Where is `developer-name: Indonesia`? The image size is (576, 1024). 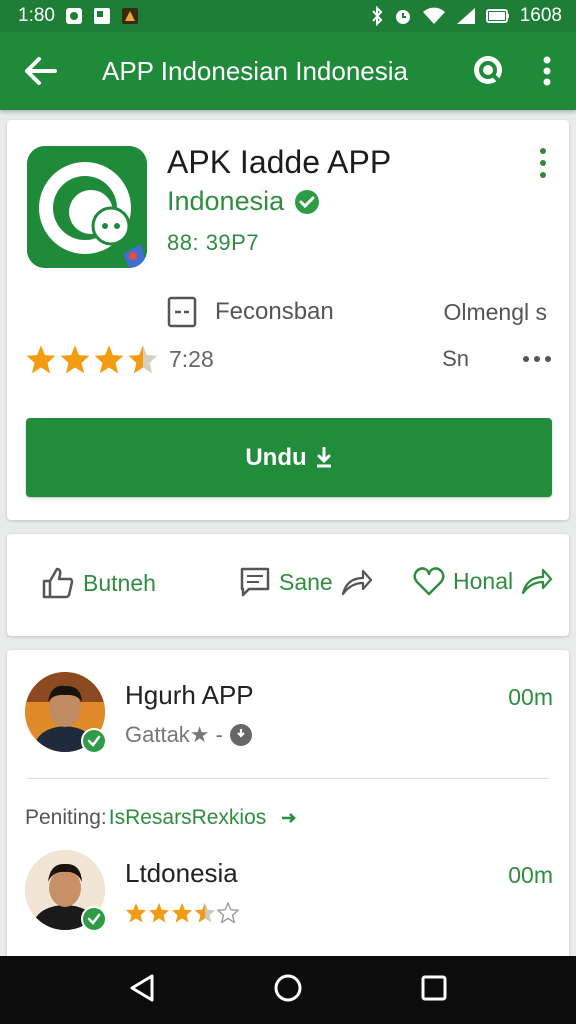
developer-name: Indonesia is located at coordinates (225, 201).